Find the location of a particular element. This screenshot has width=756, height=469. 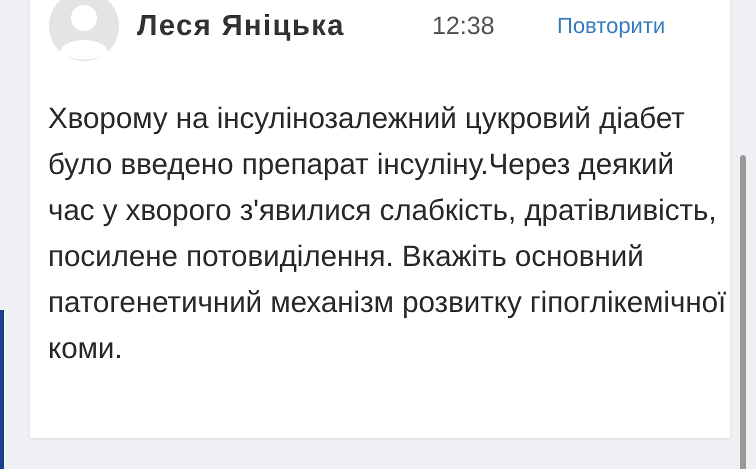

scrollbar is located at coordinates (743, 312).